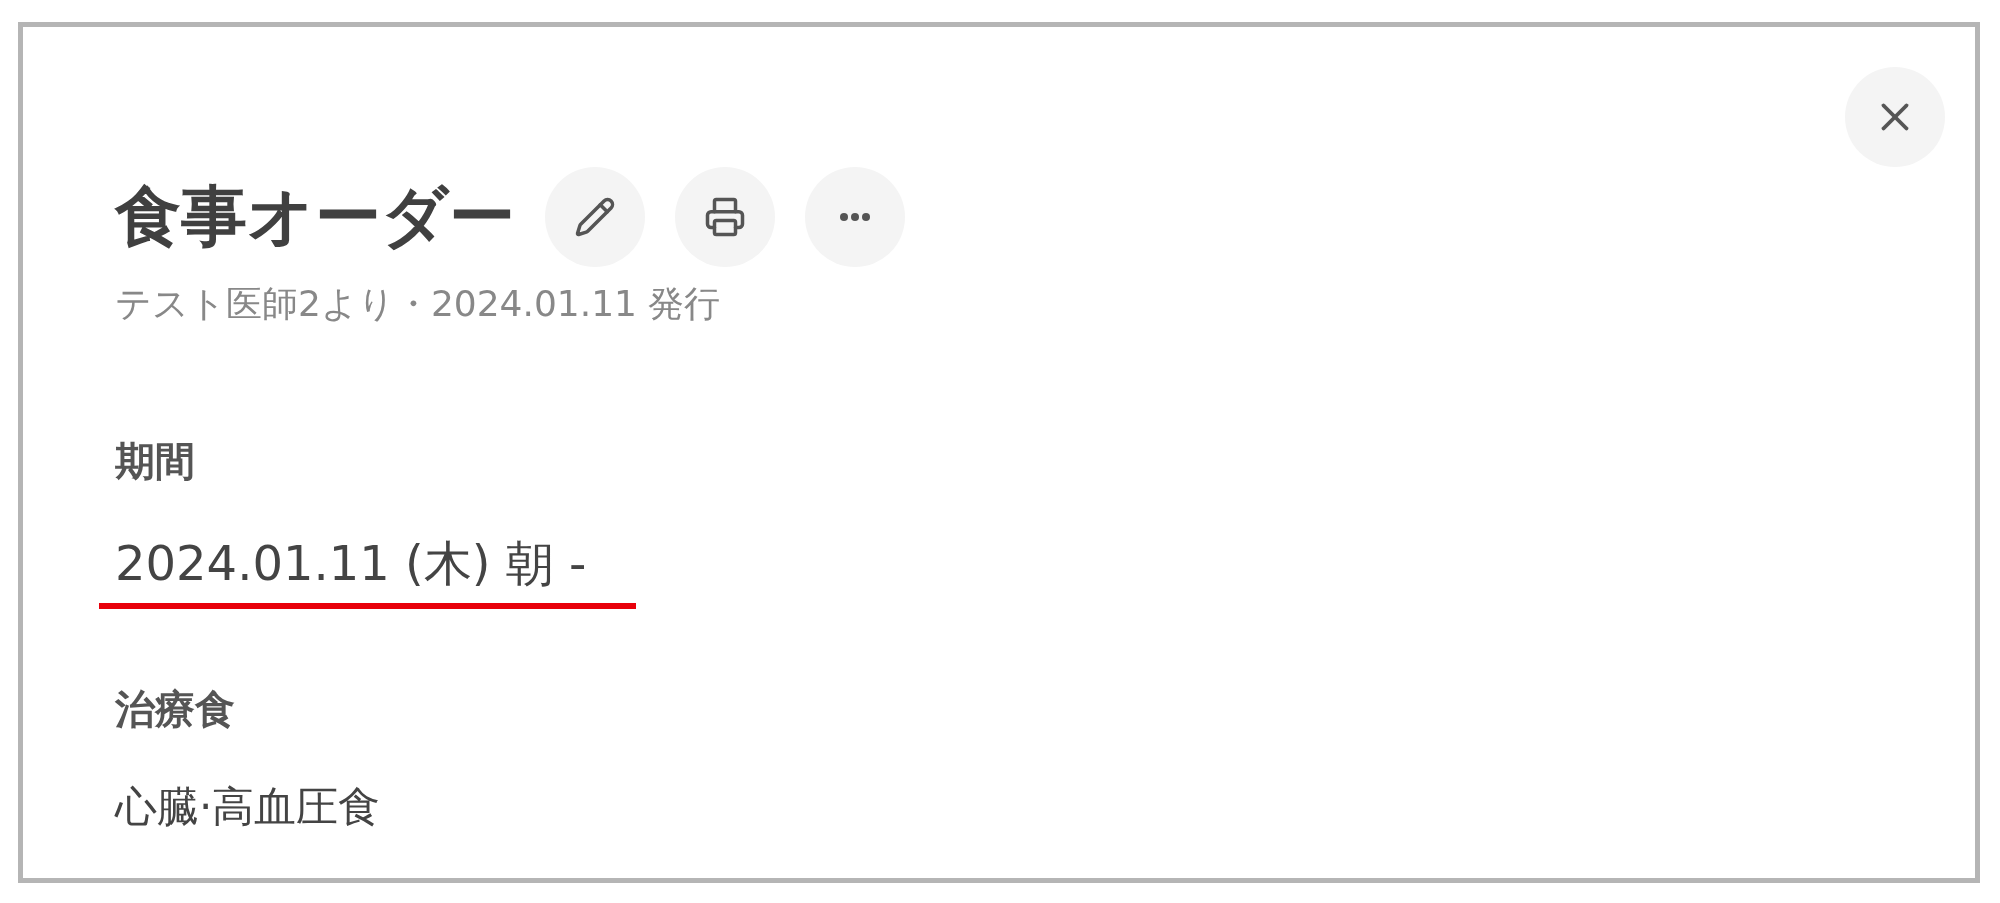  What do you see at coordinates (248, 807) in the screenshot?
I see `field-value: 心臓·高血圧食` at bounding box center [248, 807].